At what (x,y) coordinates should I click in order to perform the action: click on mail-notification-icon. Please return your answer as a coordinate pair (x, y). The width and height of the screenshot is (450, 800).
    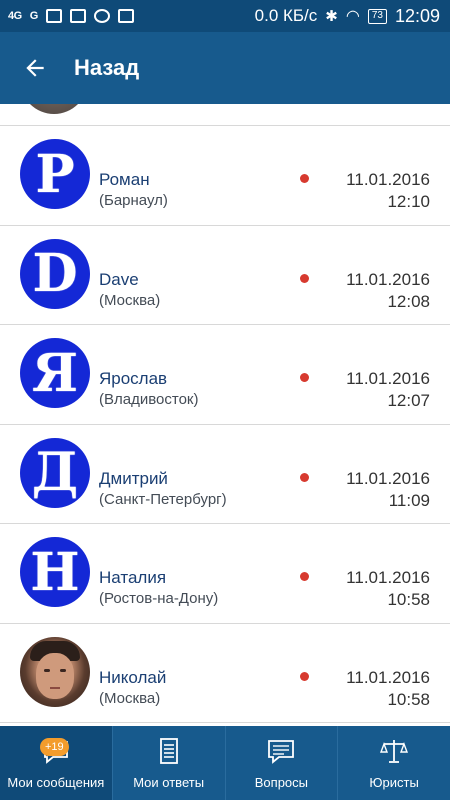
    Looking at the image, I should click on (77, 16).